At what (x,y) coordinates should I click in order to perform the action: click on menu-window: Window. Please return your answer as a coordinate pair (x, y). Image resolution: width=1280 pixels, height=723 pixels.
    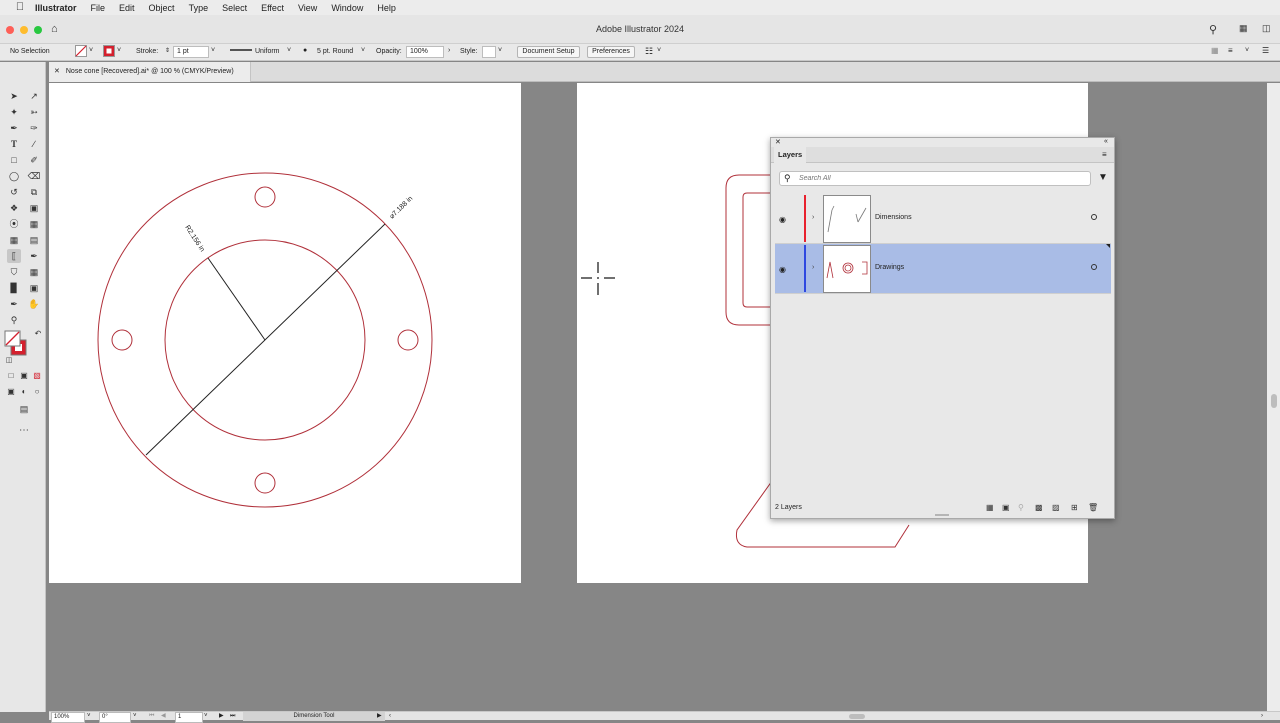
    Looking at the image, I should click on (347, 8).